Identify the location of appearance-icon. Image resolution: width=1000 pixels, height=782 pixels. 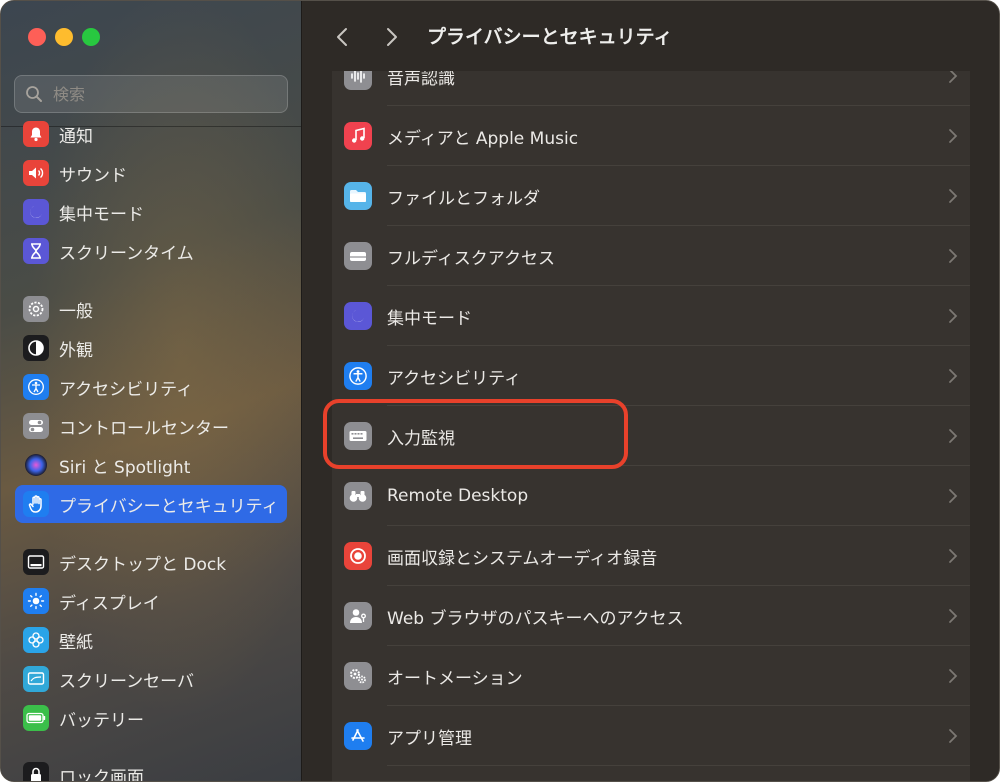
(36, 348).